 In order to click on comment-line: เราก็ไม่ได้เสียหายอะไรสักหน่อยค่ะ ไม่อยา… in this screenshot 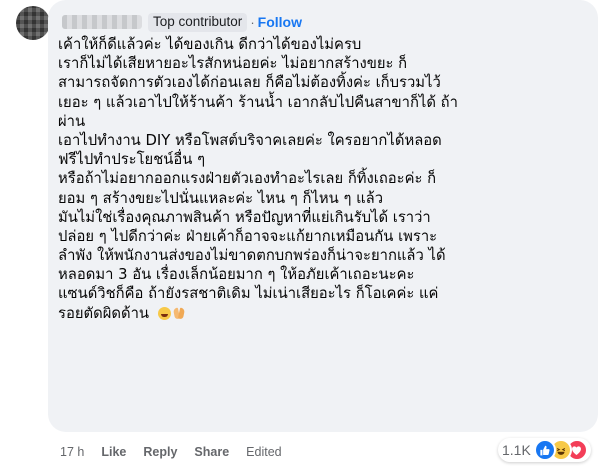, I will do `click(233, 64)`.